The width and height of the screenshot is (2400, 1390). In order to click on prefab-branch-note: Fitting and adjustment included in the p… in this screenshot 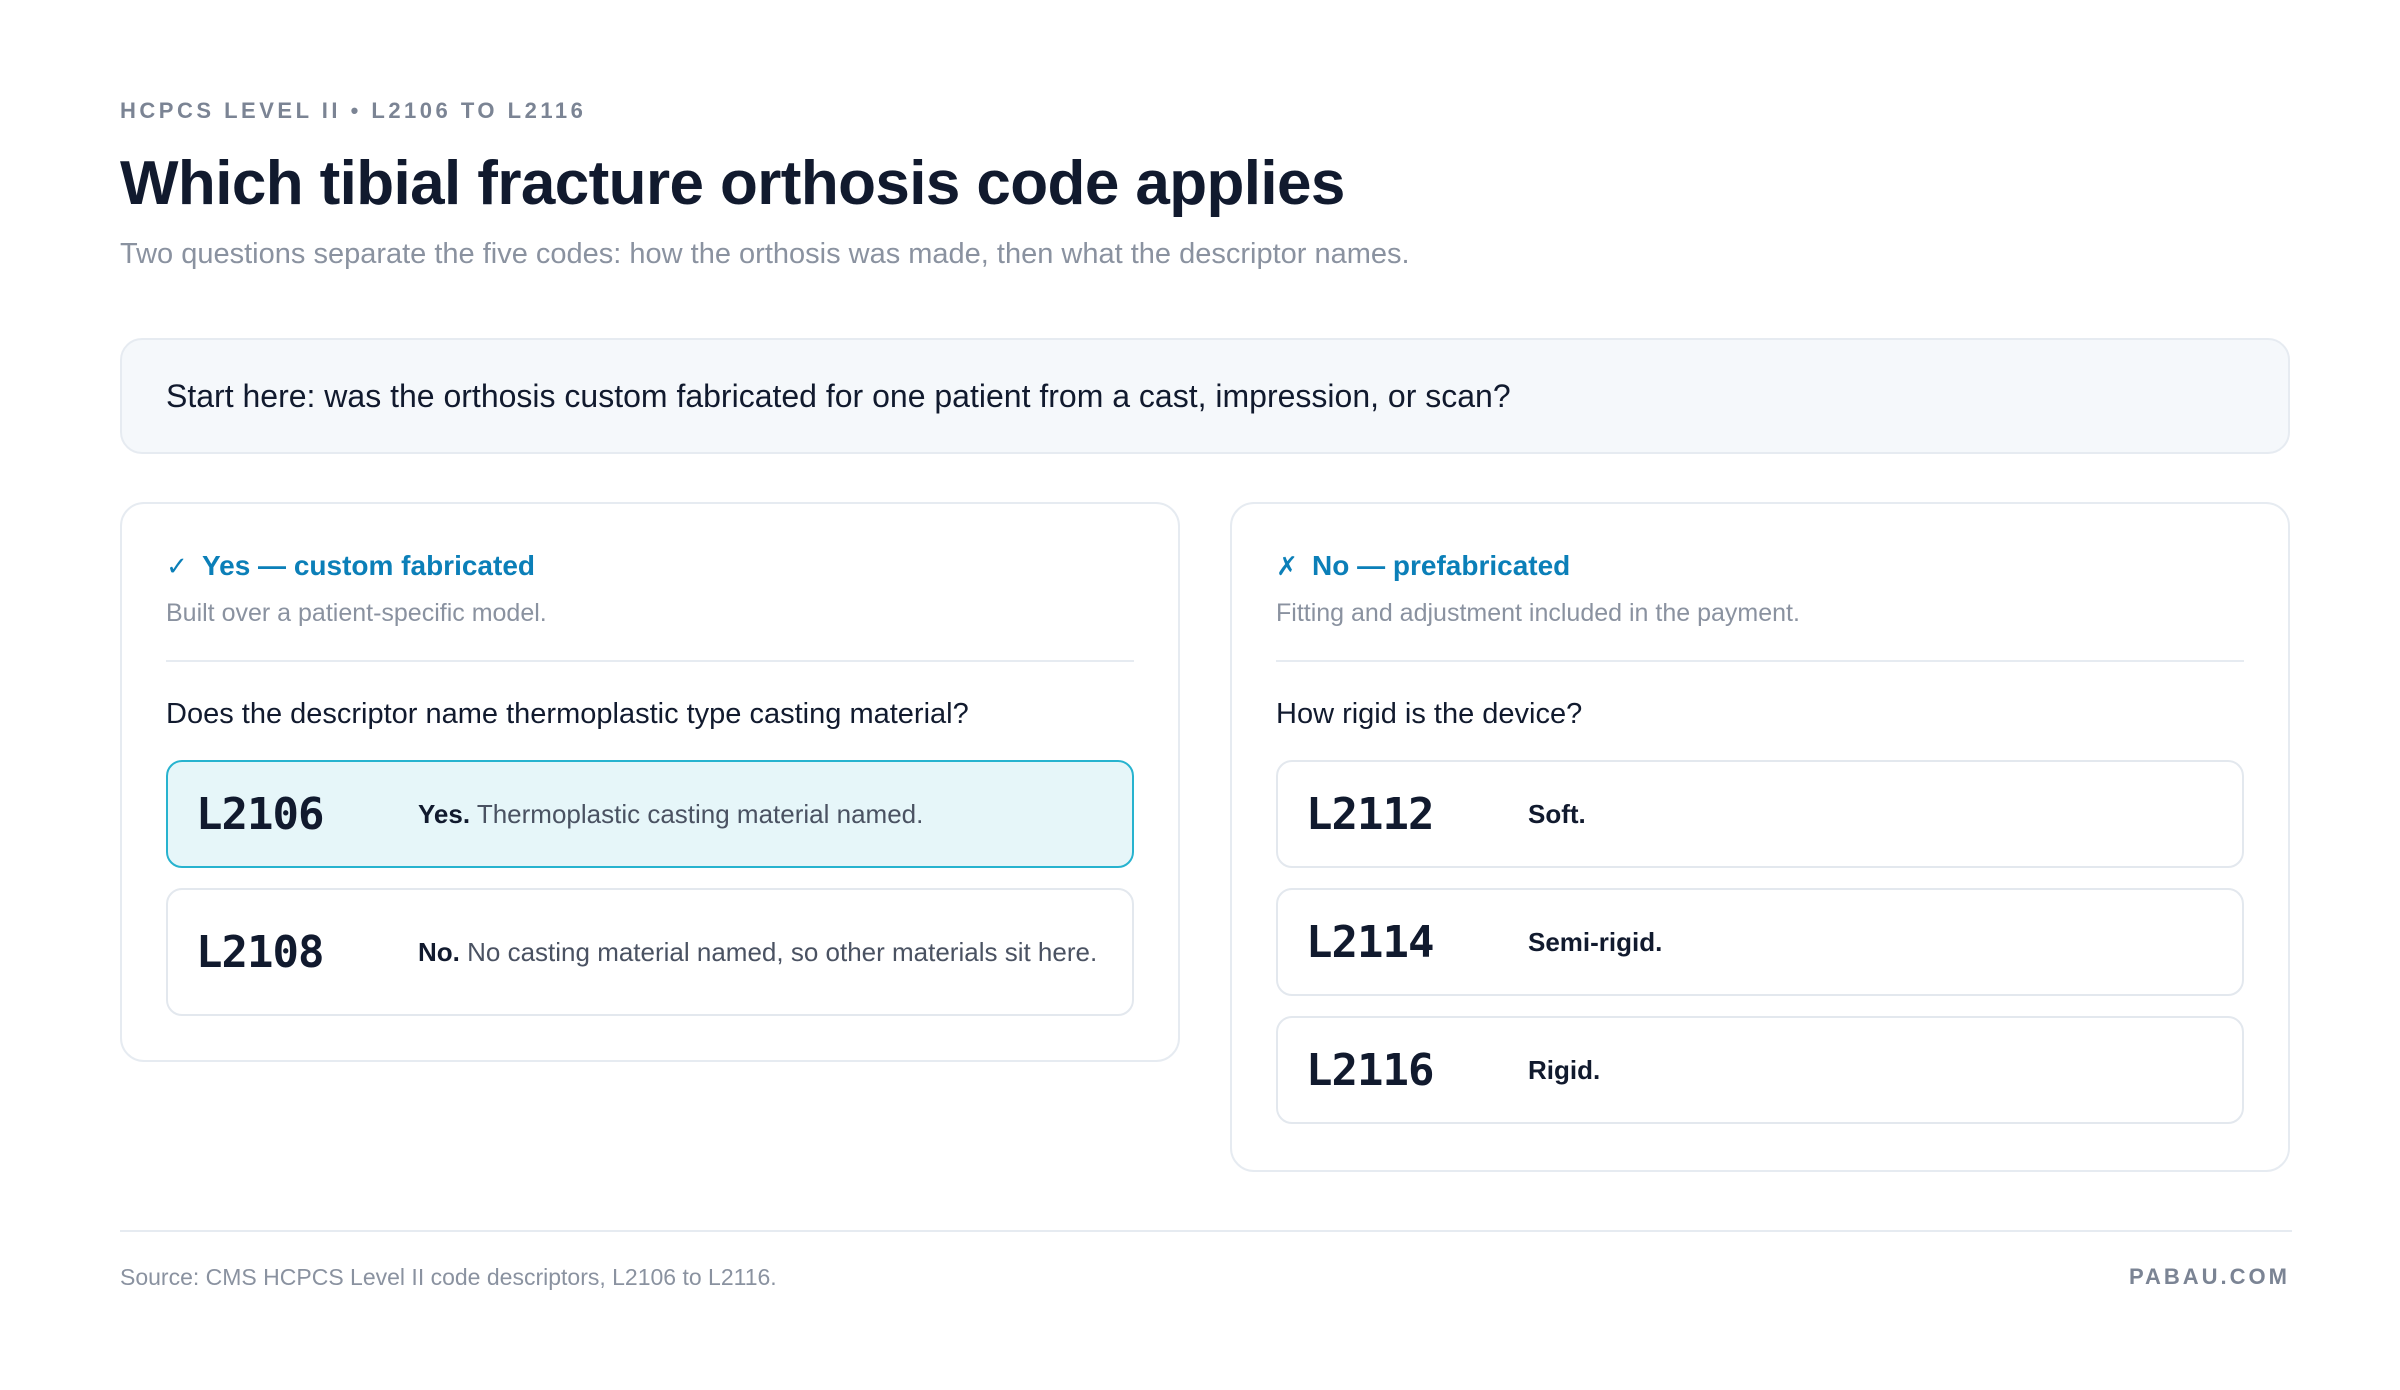, I will do `click(1538, 613)`.